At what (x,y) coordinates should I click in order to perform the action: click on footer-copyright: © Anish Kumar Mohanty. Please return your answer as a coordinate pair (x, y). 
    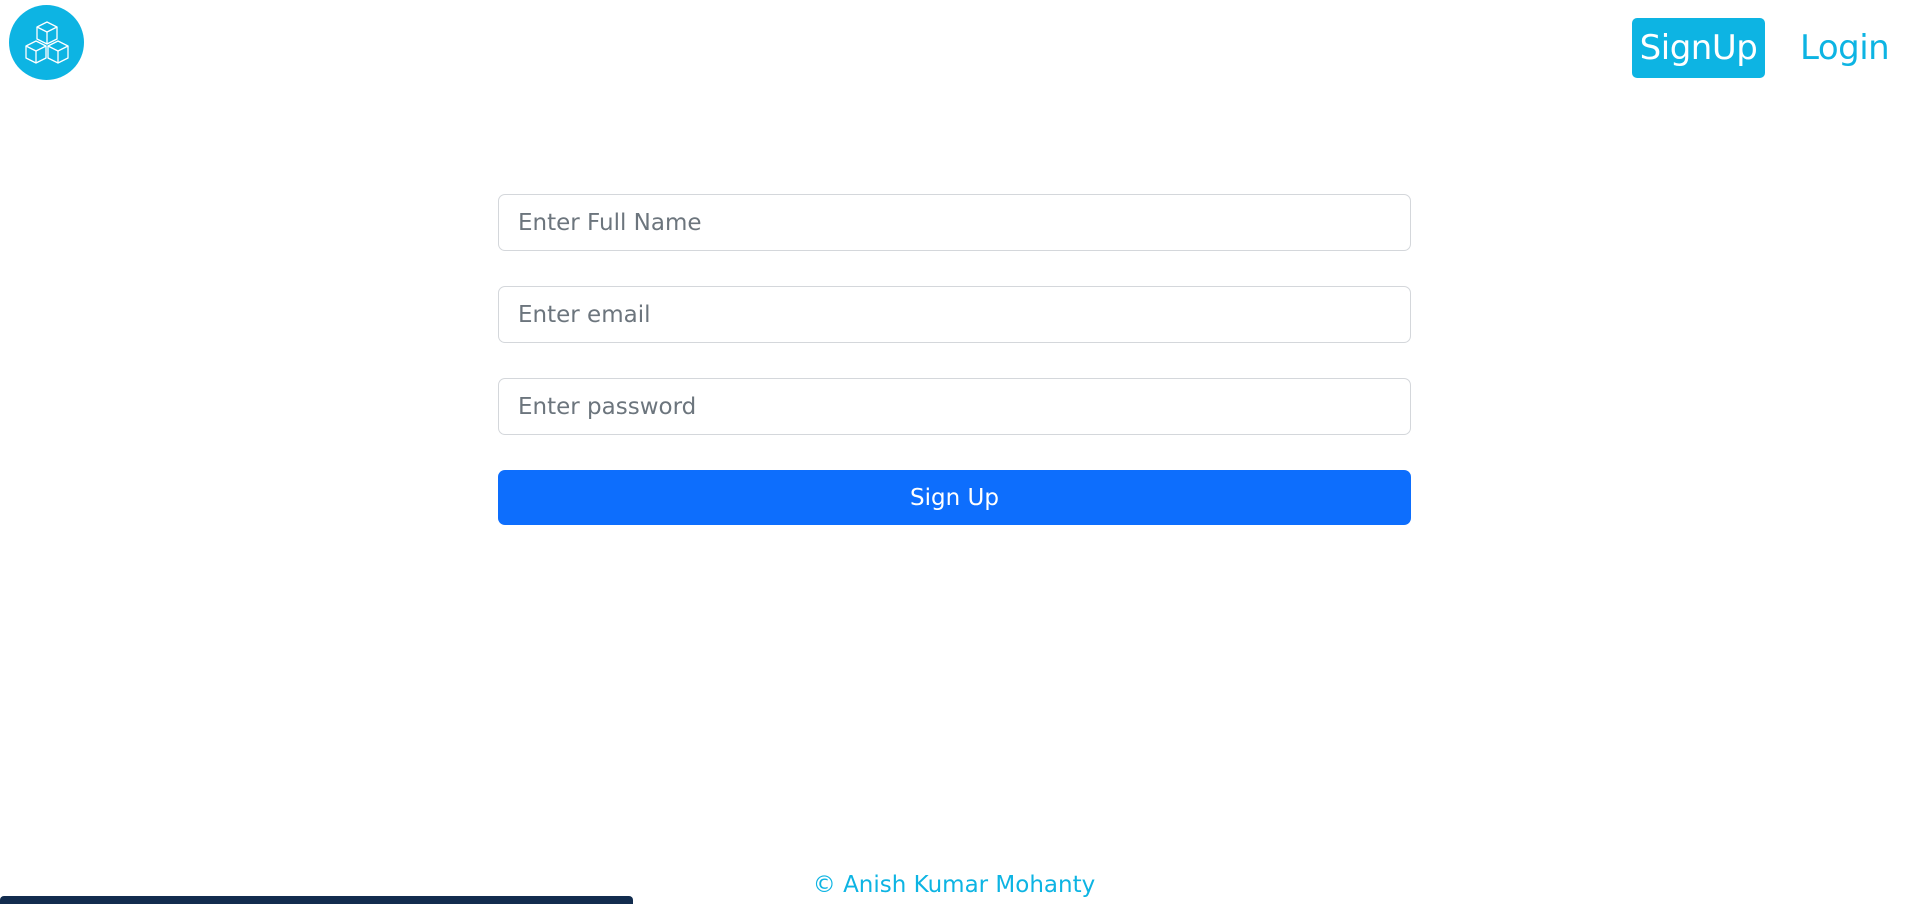
    Looking at the image, I should click on (954, 885).